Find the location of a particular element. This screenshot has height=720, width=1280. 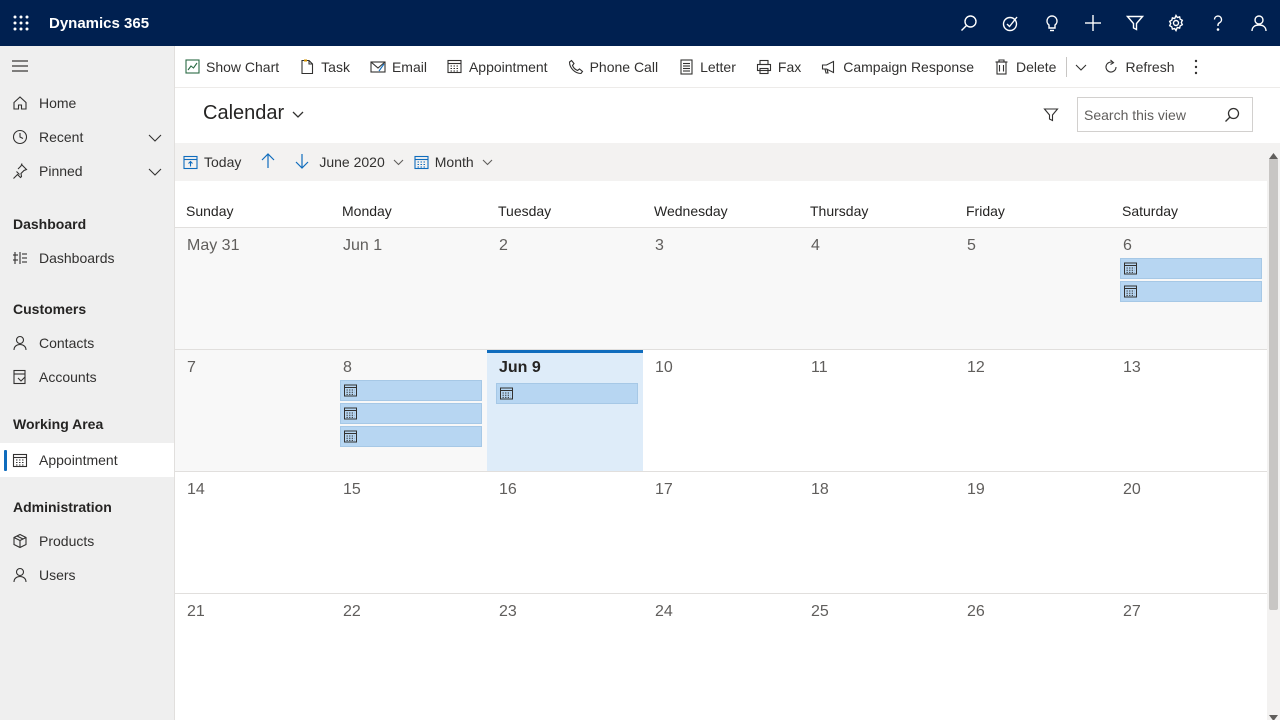

calendar-day-cell: 24 is located at coordinates (721, 654).